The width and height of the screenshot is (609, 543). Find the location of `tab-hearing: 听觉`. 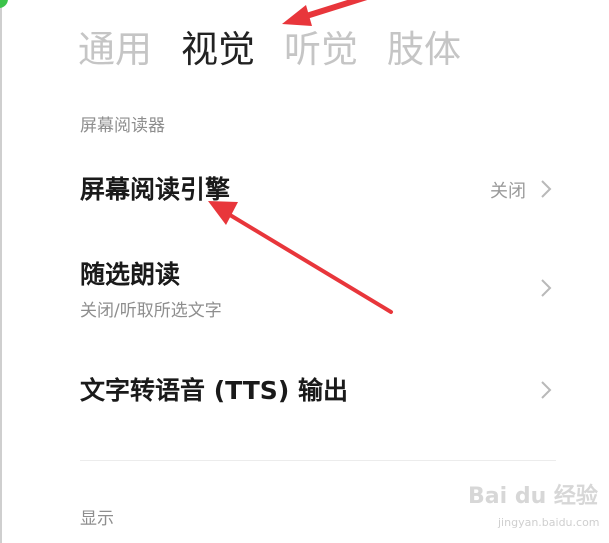

tab-hearing: 听觉 is located at coordinates (321, 50).